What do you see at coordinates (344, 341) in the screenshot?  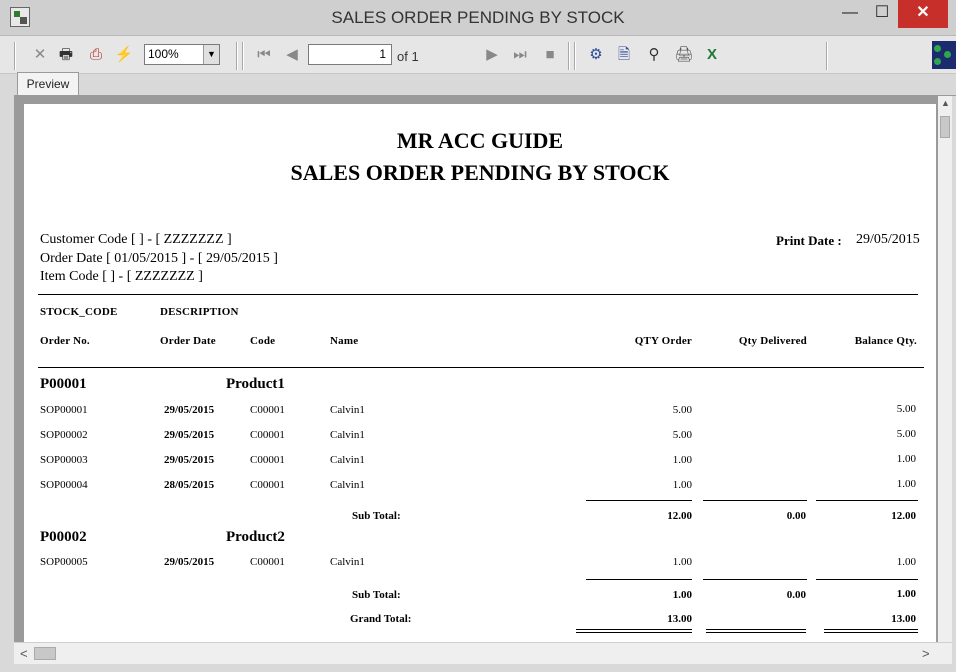 I see `col-name: Name` at bounding box center [344, 341].